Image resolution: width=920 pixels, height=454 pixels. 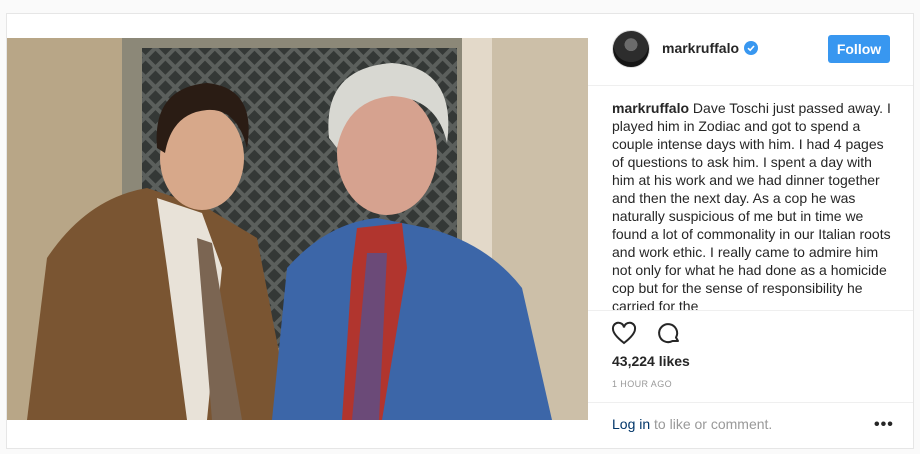 I want to click on verified-badge-icon, so click(x=751, y=48).